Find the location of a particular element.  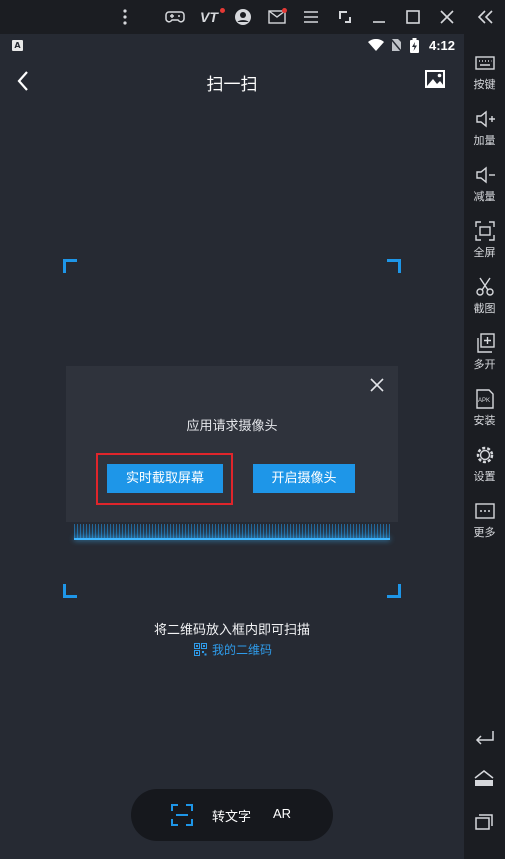

scan-hint: 将二维码放入框内即可扫描 is located at coordinates (231, 630).